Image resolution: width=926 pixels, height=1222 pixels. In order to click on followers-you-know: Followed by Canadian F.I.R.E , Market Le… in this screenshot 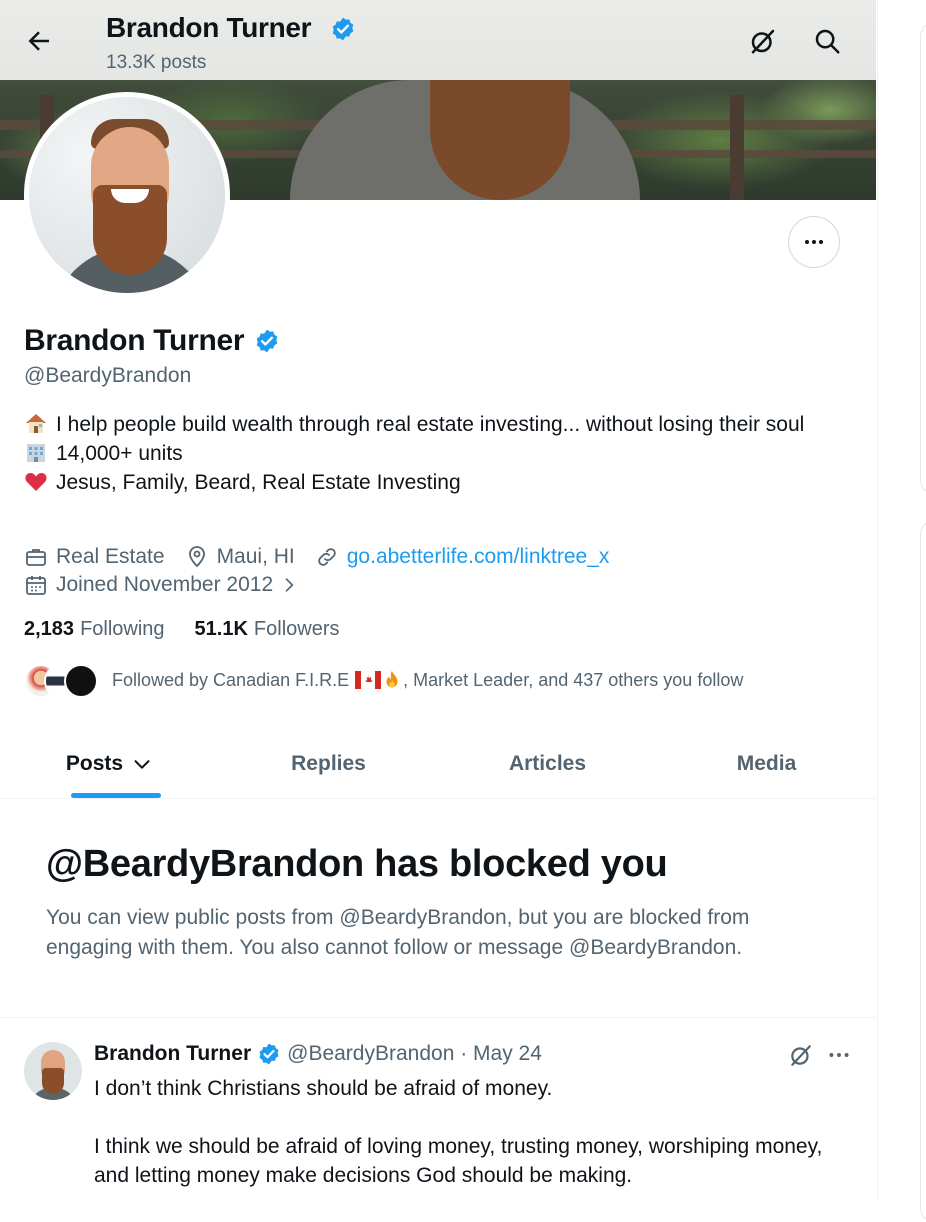, I will do `click(383, 681)`.